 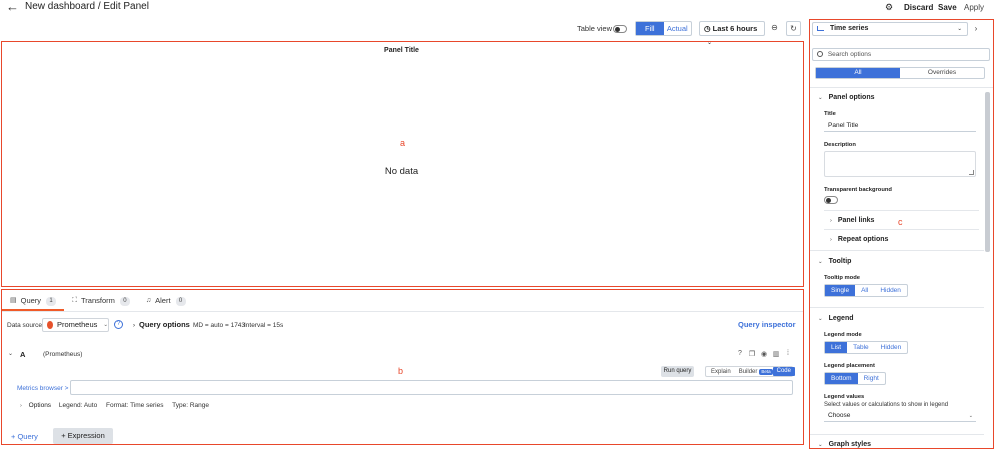 What do you see at coordinates (987, 172) in the screenshot?
I see `options-scrollbar` at bounding box center [987, 172].